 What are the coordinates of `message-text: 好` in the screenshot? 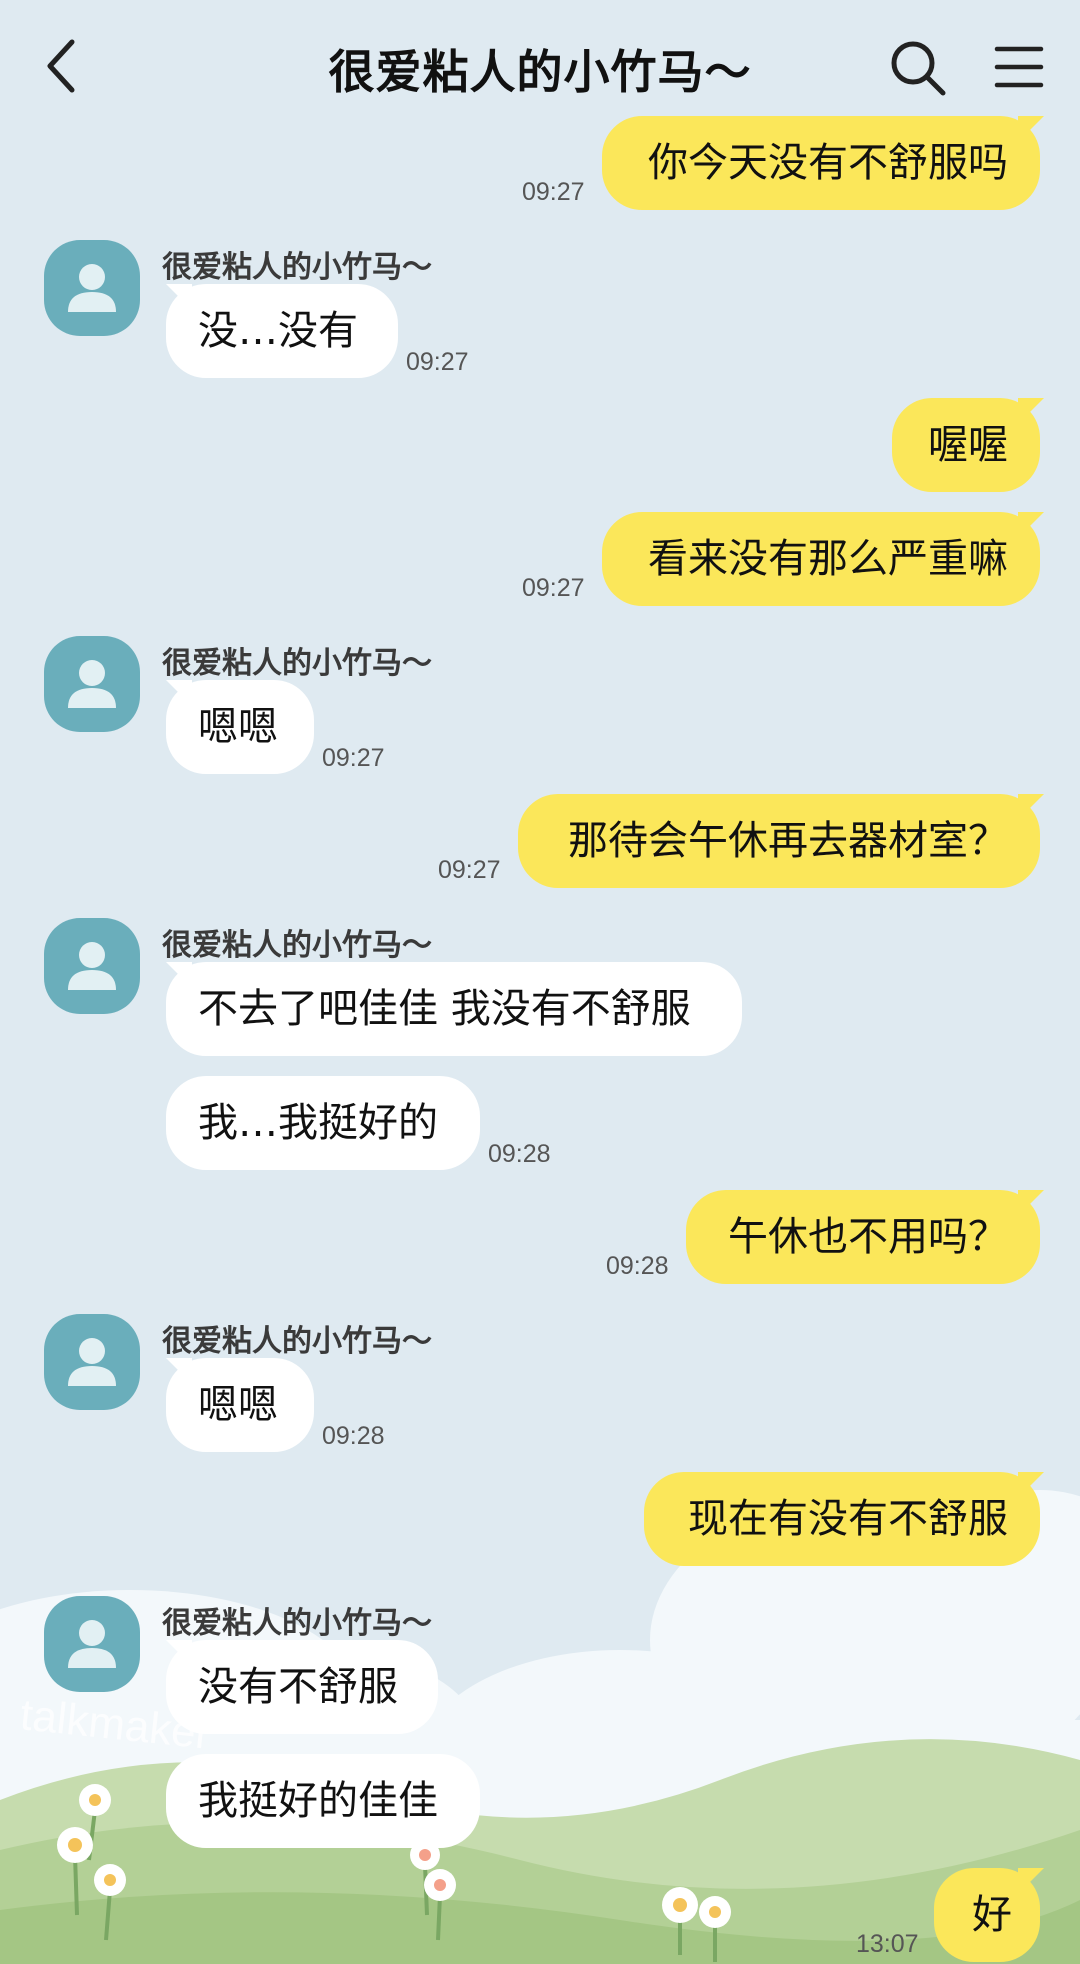 It's located at (992, 1915).